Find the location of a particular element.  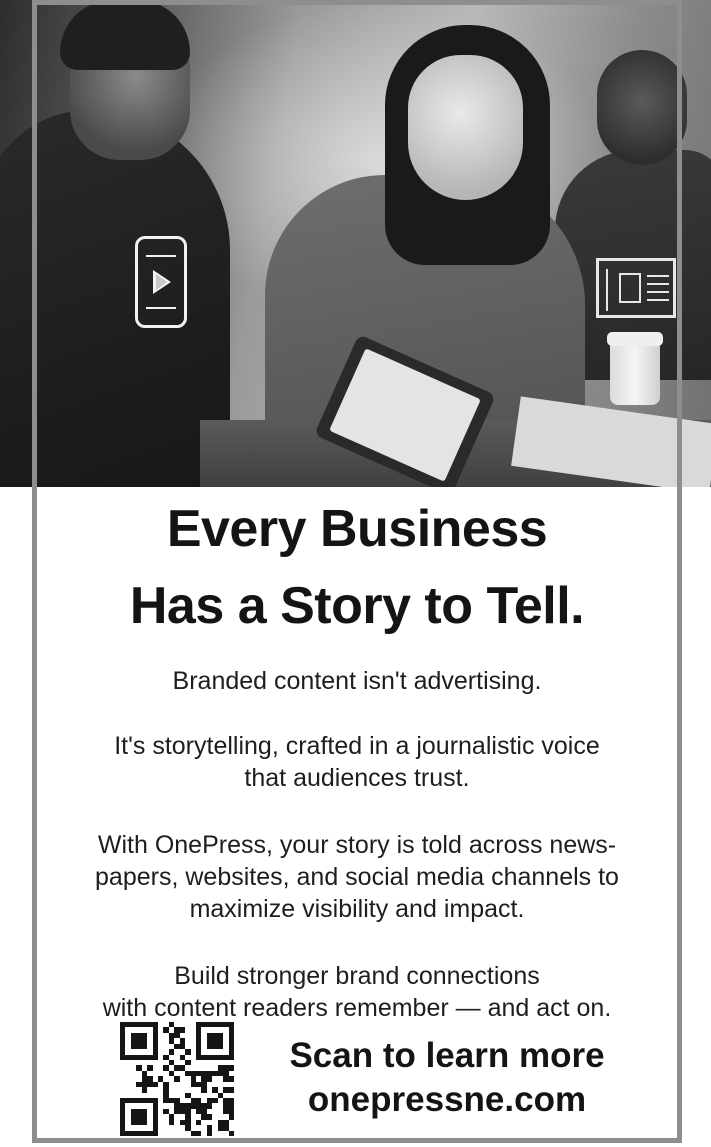

call-to-action: Scan to learn more onepressne.com is located at coordinates (381, 1077).